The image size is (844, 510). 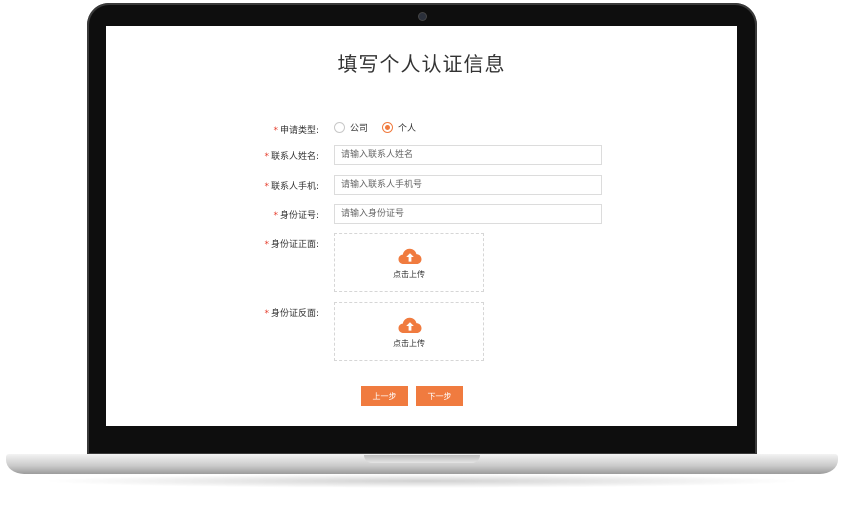 I want to click on laptop-base-notch, so click(x=422, y=459).